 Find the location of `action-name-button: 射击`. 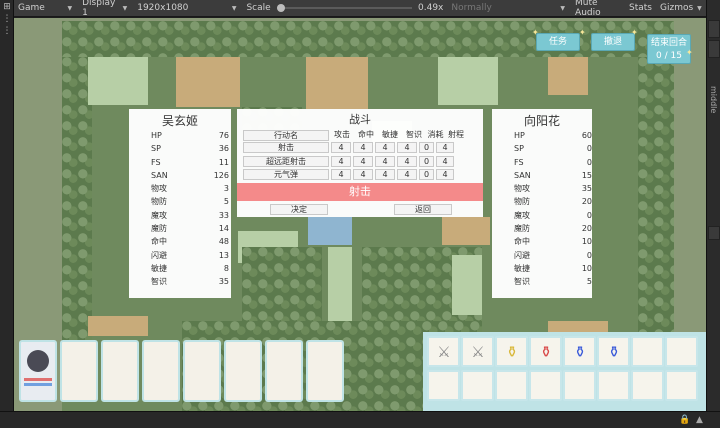

action-name-button: 射击 is located at coordinates (286, 148).